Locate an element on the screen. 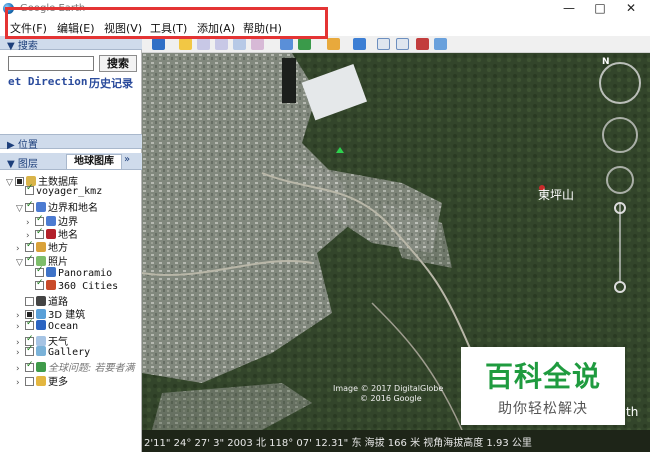 This screenshot has height=452, width=650. watermark-badge: 百科全说 助你轻松解决 is located at coordinates (543, 386).